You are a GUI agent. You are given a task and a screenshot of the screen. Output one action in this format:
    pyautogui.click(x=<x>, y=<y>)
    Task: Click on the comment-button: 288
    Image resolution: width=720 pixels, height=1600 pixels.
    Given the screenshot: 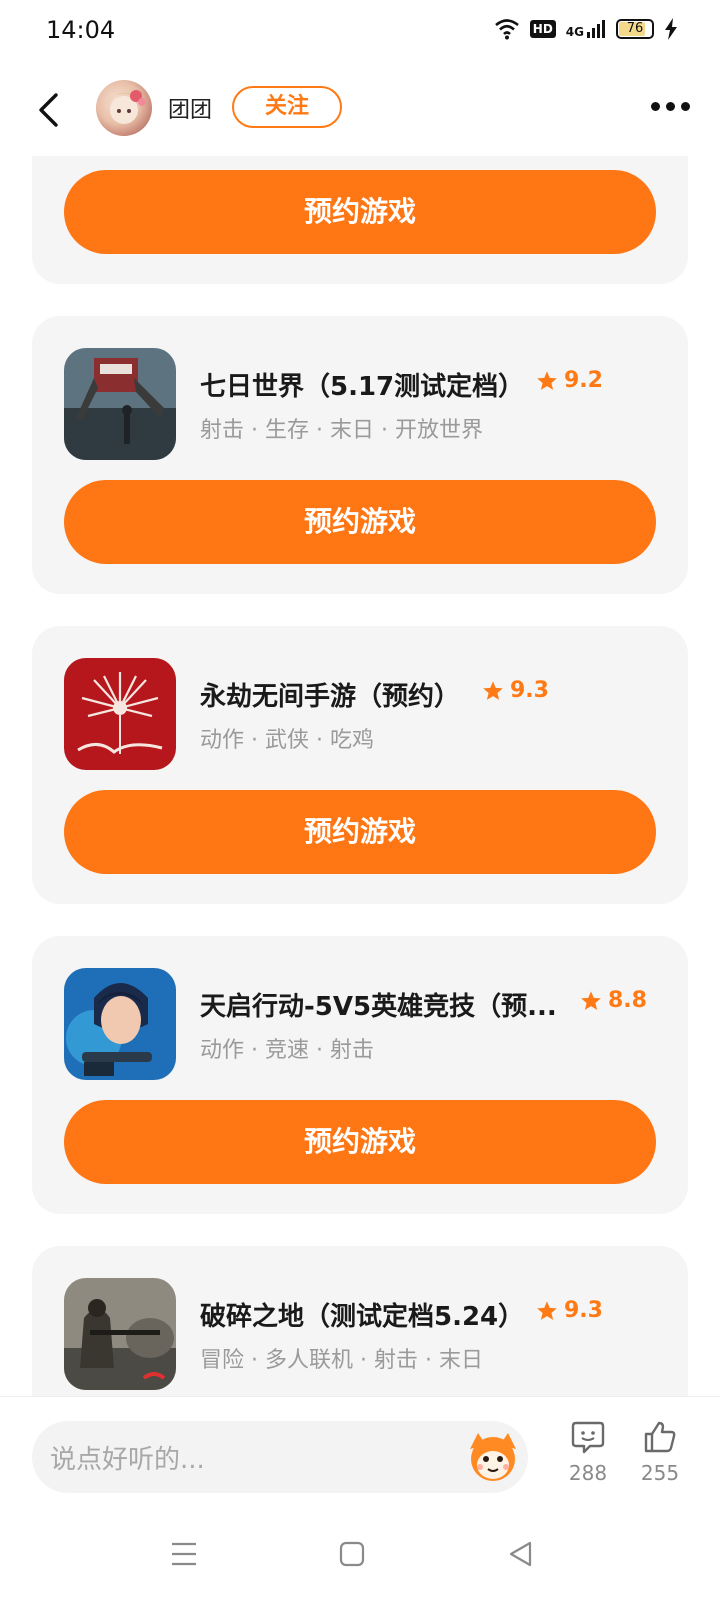 What is the action you would take?
    pyautogui.click(x=588, y=1452)
    